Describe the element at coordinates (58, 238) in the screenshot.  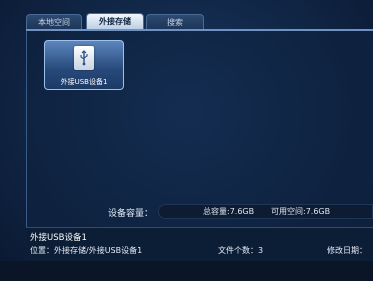
I see `selected-device-name: 外接USB设备1` at that location.